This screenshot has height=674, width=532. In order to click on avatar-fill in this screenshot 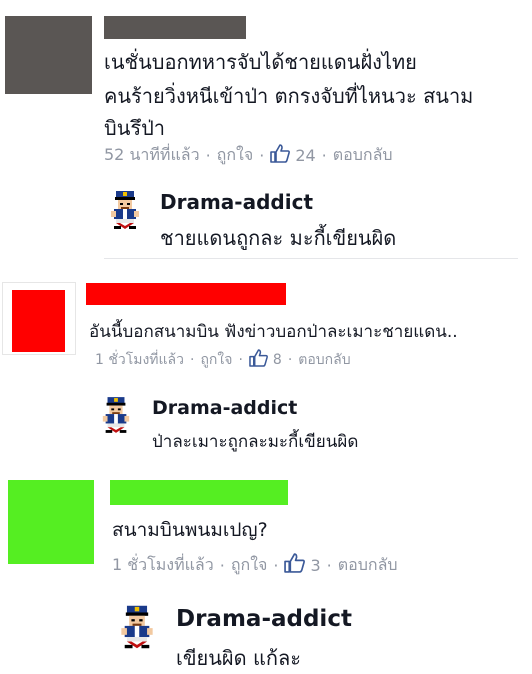, I will do `click(38, 321)`.